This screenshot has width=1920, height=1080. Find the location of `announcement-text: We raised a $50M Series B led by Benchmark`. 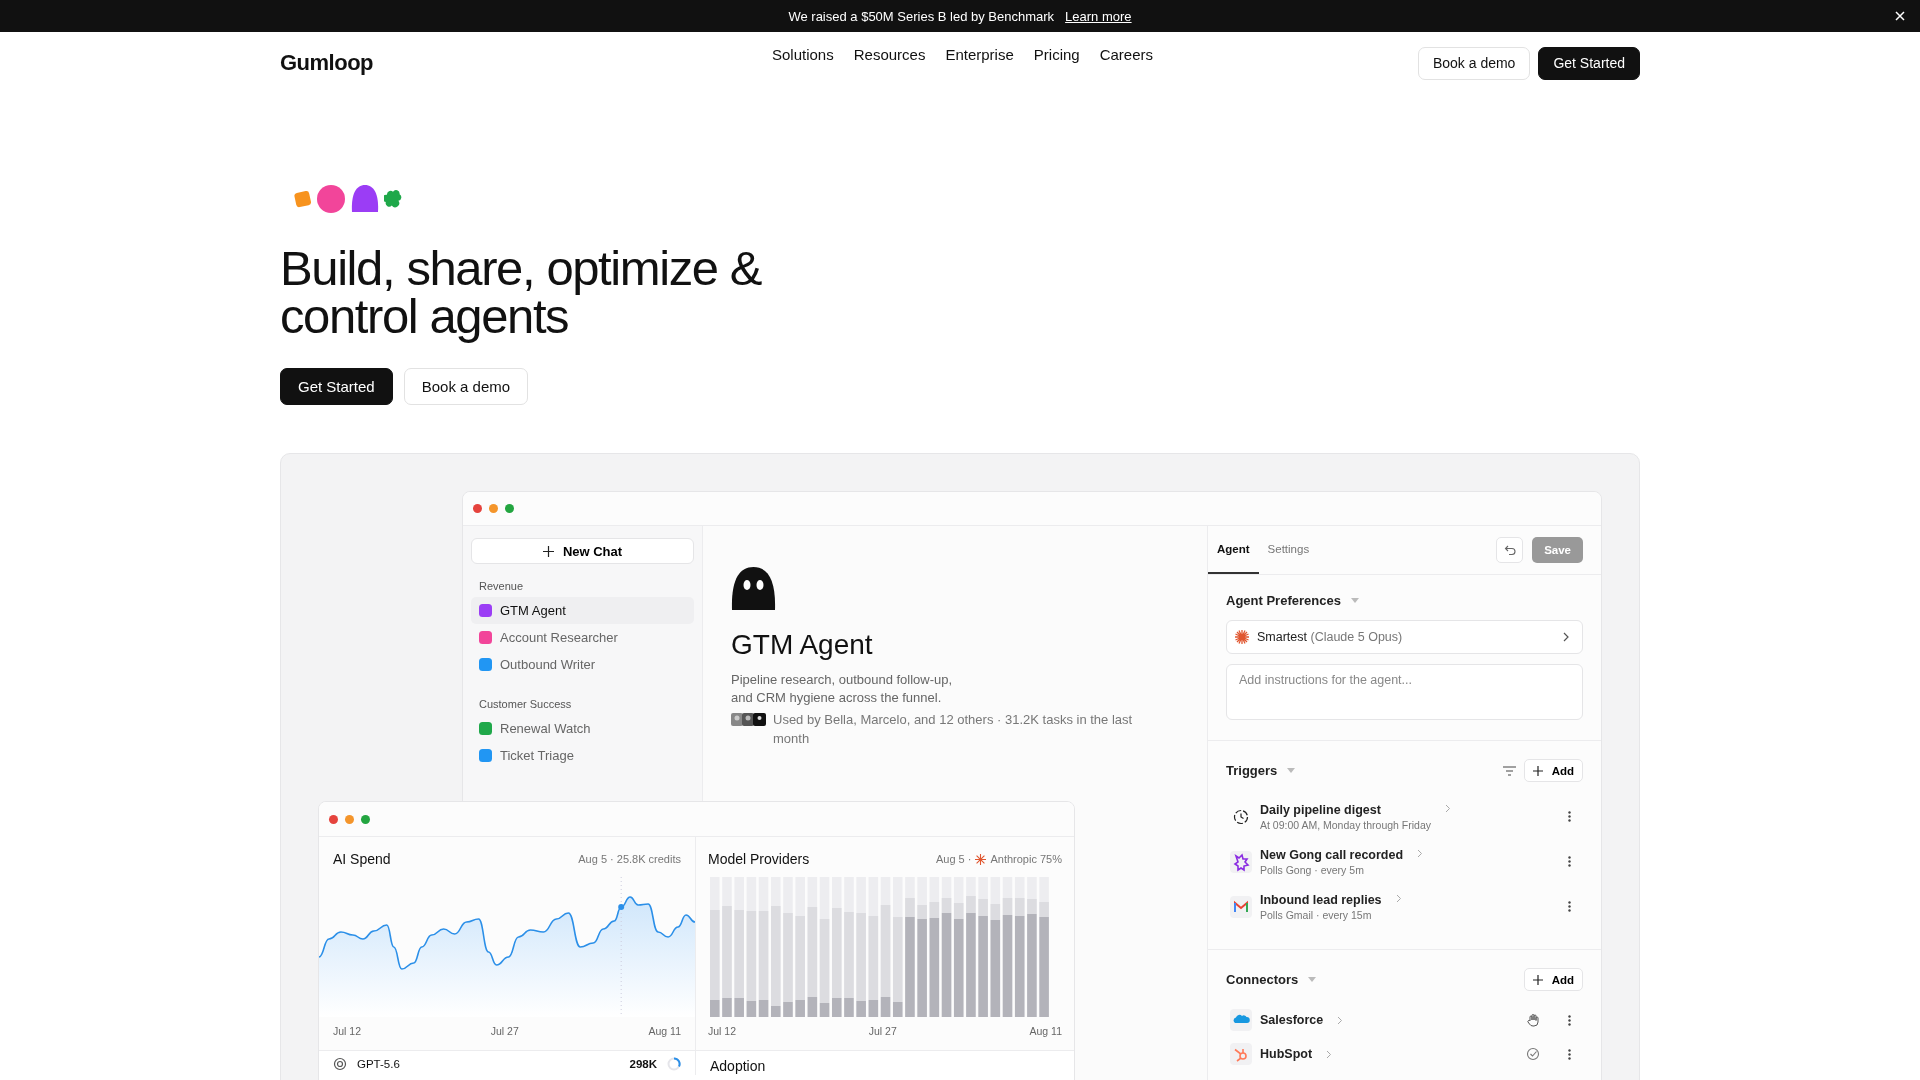

announcement-text: We raised a $50M Series B led by Benchmark is located at coordinates (921, 16).